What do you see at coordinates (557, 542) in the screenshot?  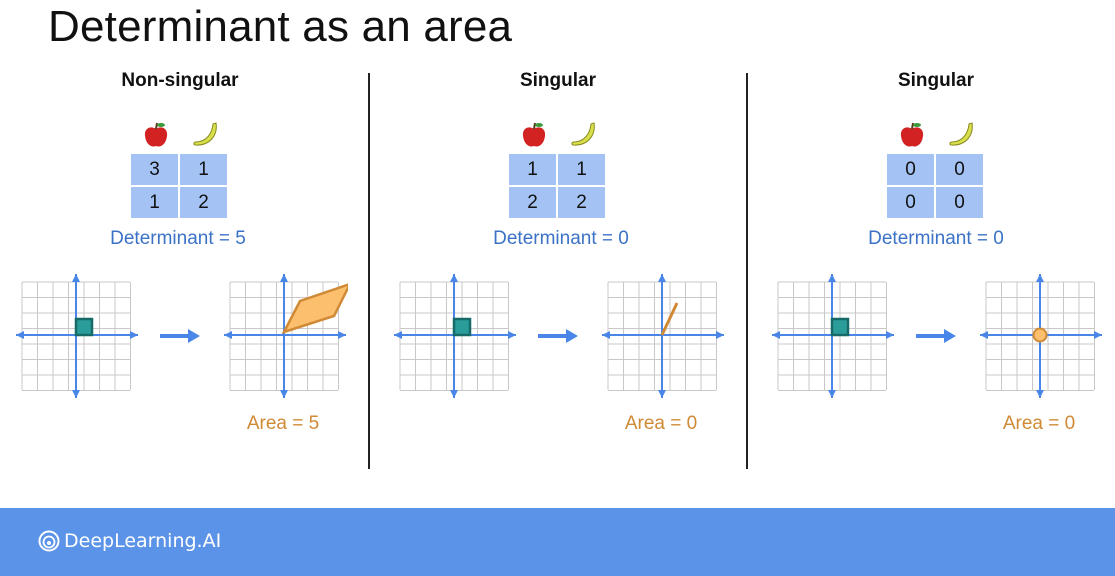 I see `footer-bar: DeepLearning.AI` at bounding box center [557, 542].